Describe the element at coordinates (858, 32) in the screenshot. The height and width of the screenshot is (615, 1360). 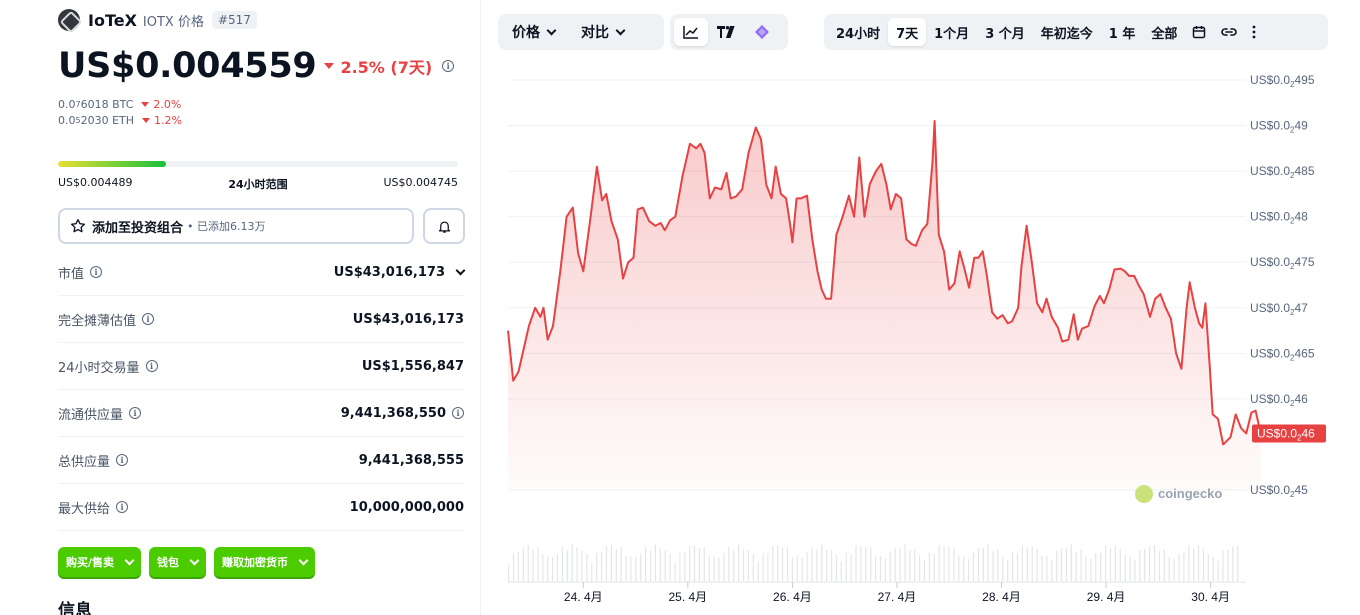
I see `range-tab: 24小时` at that location.